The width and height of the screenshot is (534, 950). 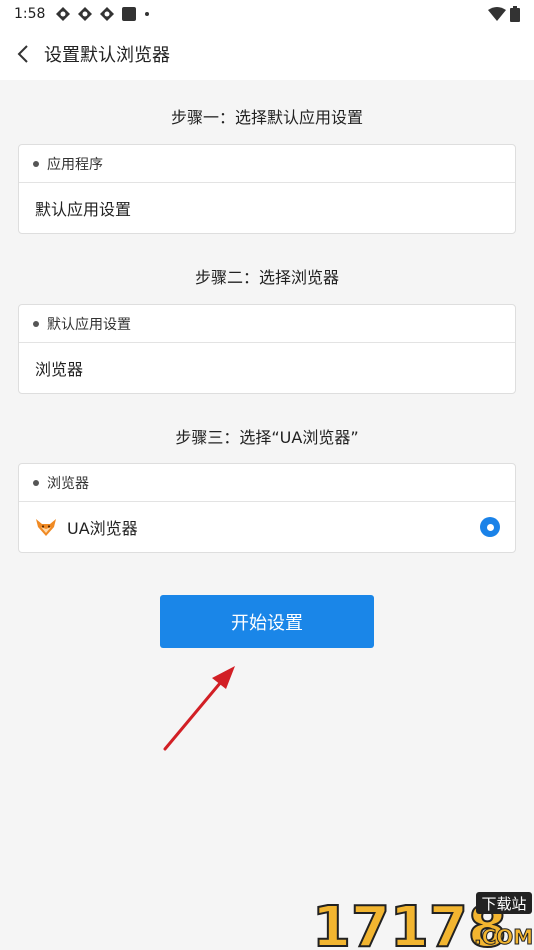 What do you see at coordinates (267, 368) in the screenshot?
I see `step-2-option: 浏览器` at bounding box center [267, 368].